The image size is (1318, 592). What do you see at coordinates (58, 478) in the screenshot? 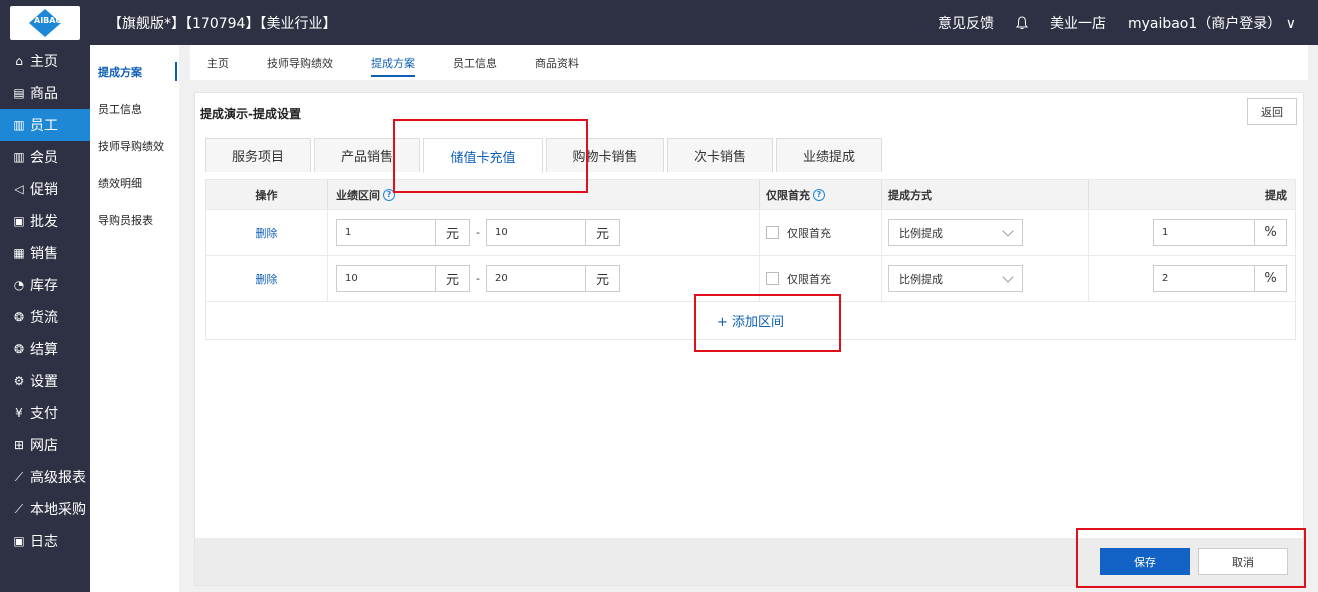
I see `sidebar-item-label: 高级报表` at bounding box center [58, 478].